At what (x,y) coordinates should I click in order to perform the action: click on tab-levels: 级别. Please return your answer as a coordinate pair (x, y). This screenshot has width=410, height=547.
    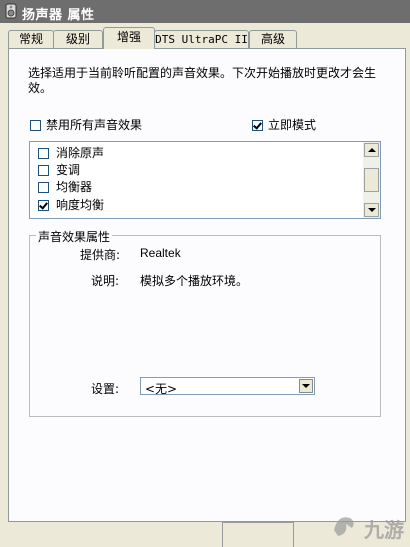
    Looking at the image, I should click on (78, 39).